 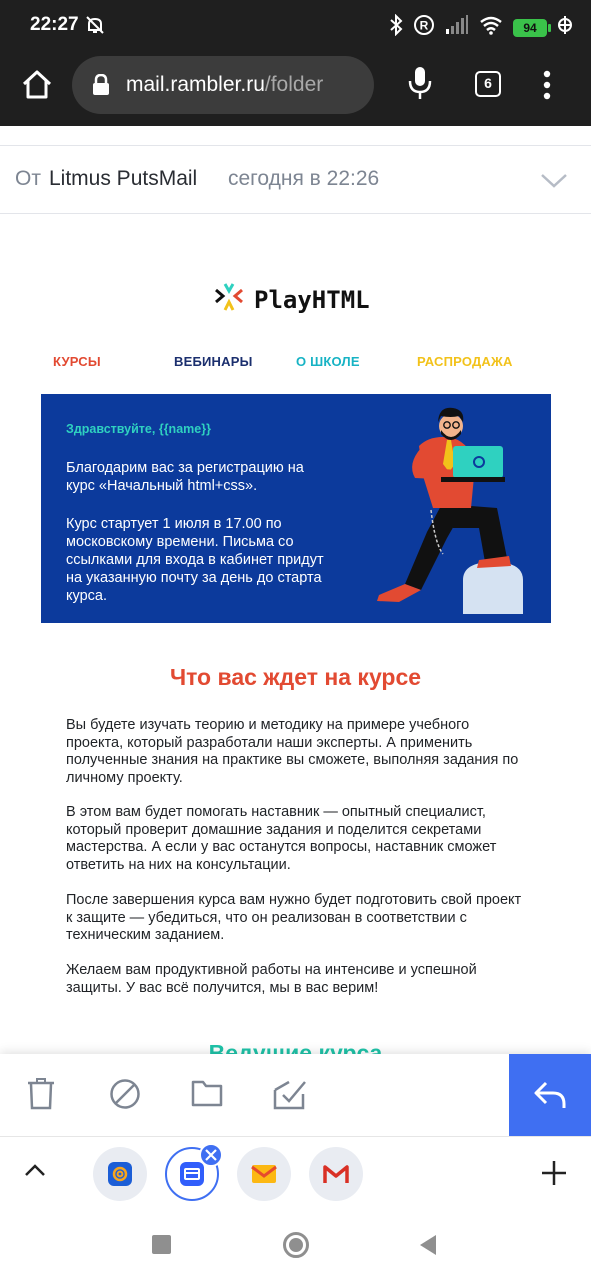 I want to click on message-header: От Litmus PutsMail сегодня в 22:26, so click(x=295, y=170).